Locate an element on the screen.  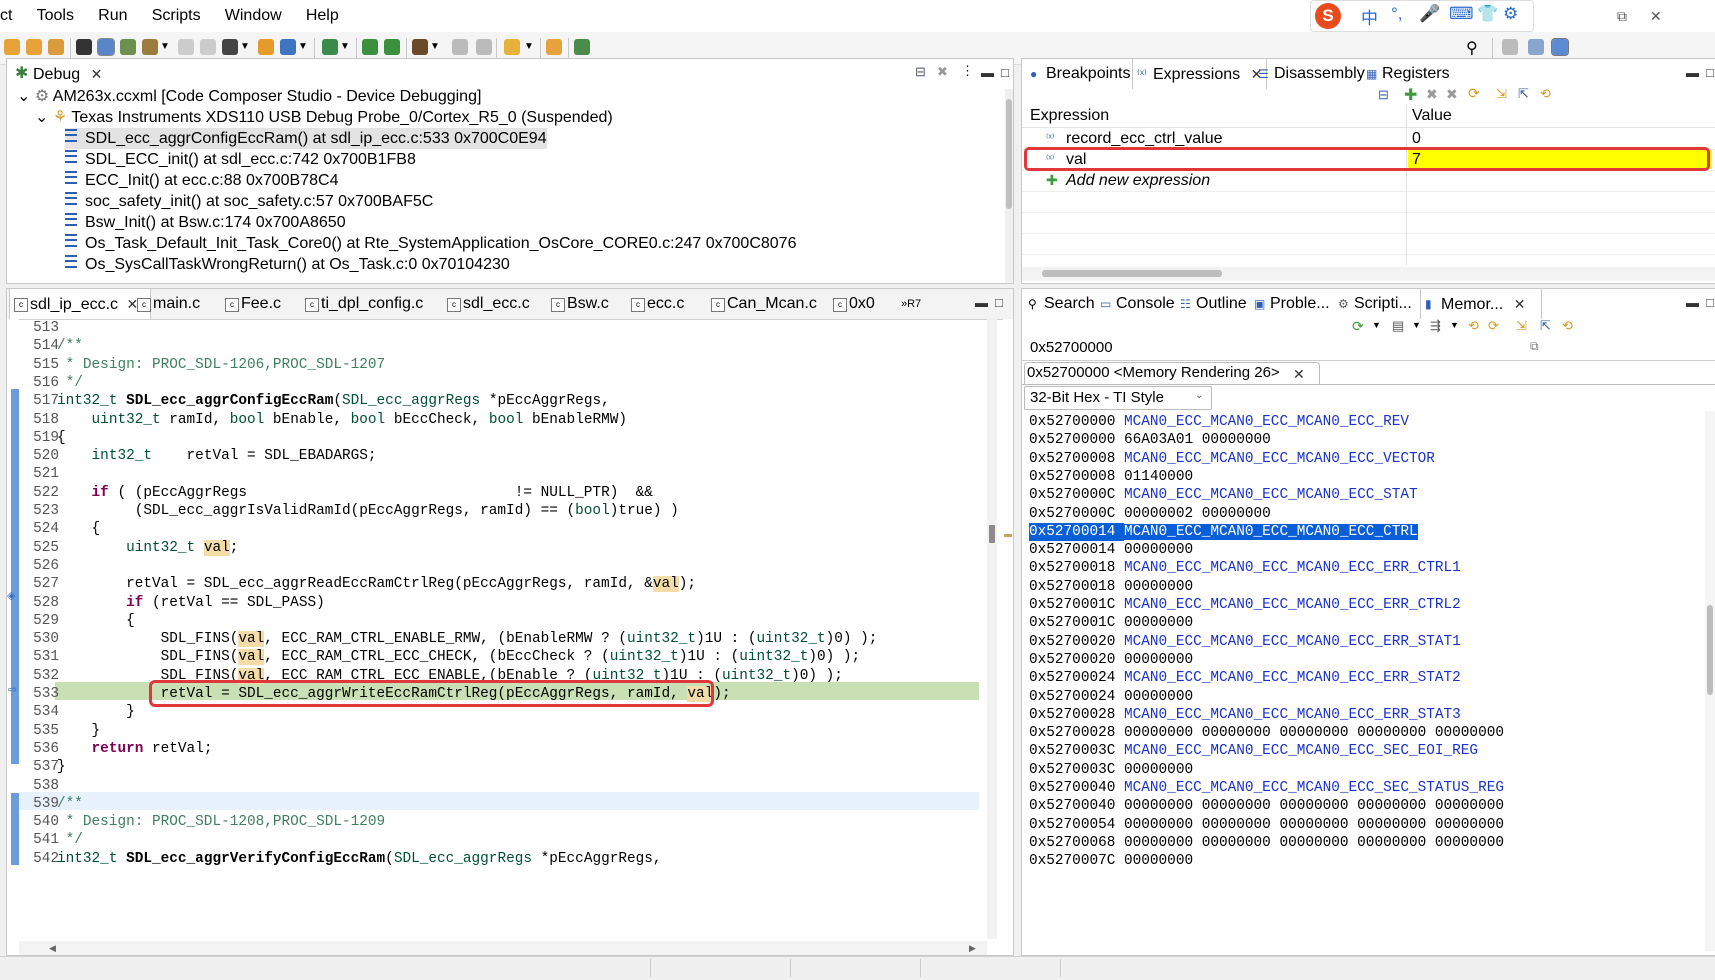
memory-value: 66A03A01 00000000 is located at coordinates (1197, 440).